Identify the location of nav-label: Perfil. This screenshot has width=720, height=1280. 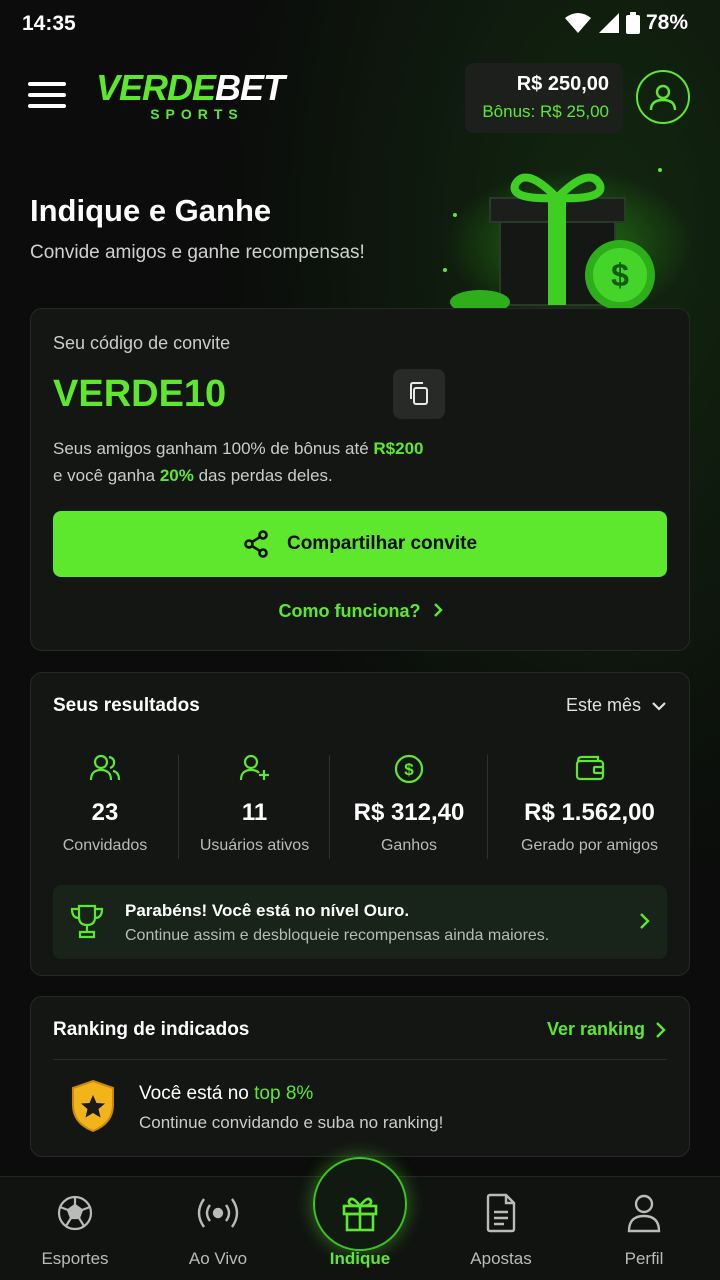
(644, 1258).